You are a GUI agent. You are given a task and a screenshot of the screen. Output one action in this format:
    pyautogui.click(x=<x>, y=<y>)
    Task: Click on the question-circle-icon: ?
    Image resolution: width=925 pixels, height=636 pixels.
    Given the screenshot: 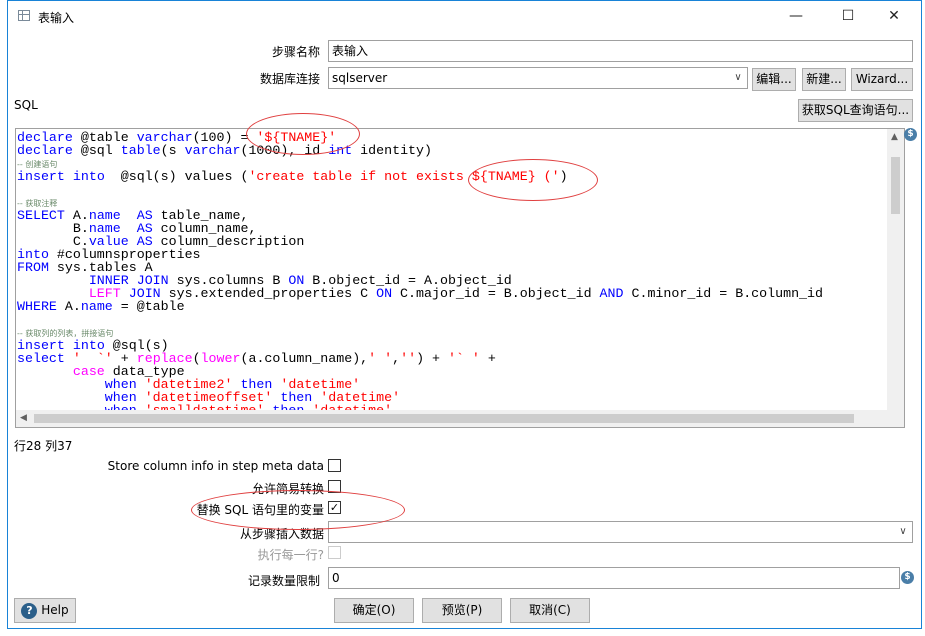 What is the action you would take?
    pyautogui.click(x=29, y=610)
    